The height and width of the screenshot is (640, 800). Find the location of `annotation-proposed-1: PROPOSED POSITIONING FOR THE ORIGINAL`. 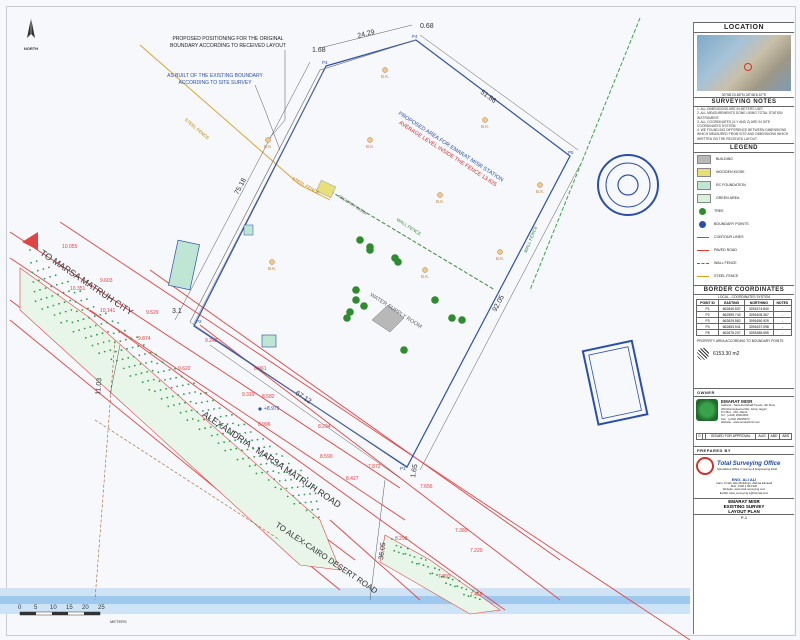

annotation-proposed-1: PROPOSED POSITIONING FOR THE ORIGINAL is located at coordinates (227, 39).